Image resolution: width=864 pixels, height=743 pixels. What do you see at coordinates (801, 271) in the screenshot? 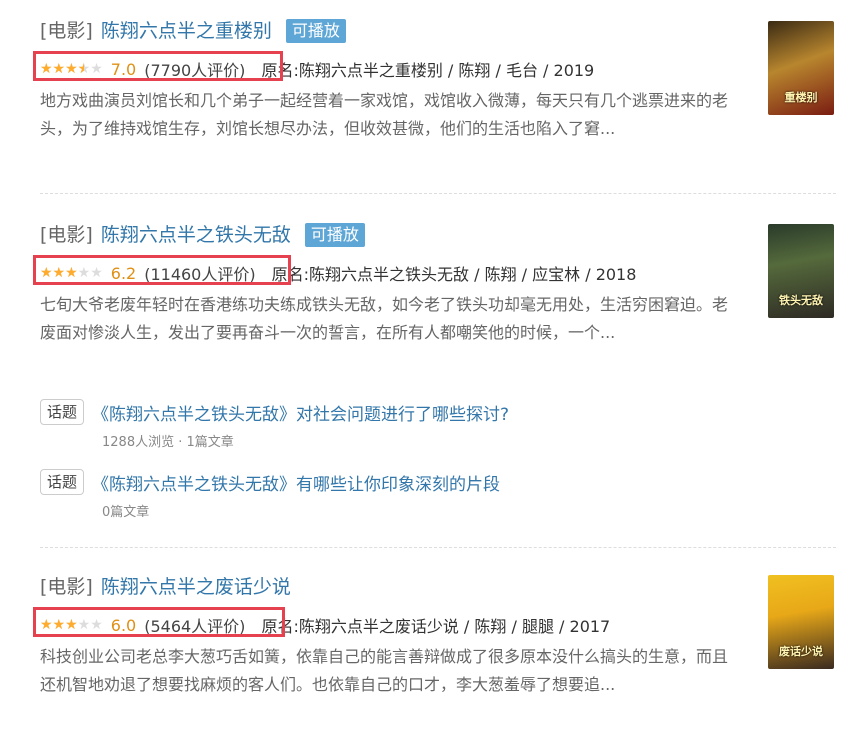
I see `movie-poster: 铁头无敌` at bounding box center [801, 271].